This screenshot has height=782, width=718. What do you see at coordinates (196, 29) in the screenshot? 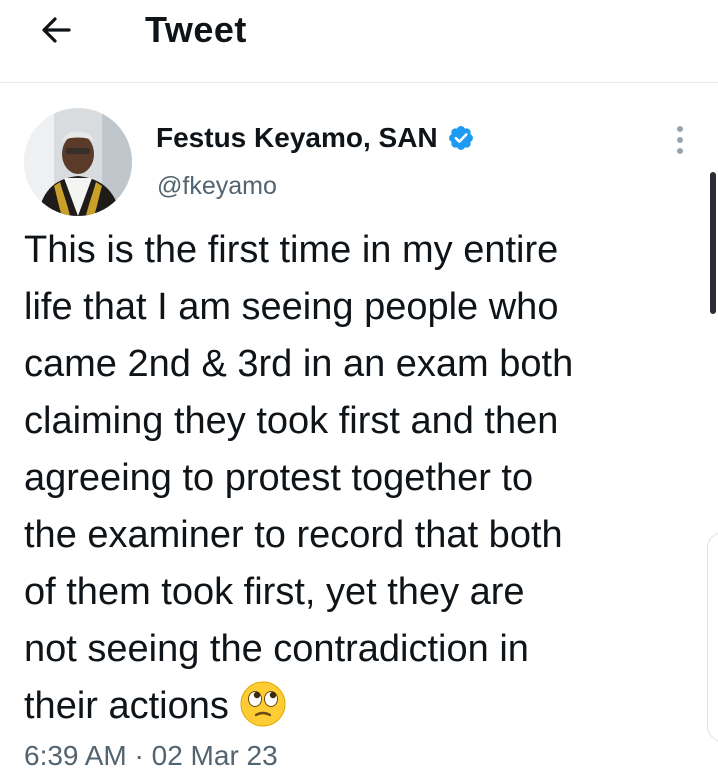
I see `page-title: Tweet` at bounding box center [196, 29].